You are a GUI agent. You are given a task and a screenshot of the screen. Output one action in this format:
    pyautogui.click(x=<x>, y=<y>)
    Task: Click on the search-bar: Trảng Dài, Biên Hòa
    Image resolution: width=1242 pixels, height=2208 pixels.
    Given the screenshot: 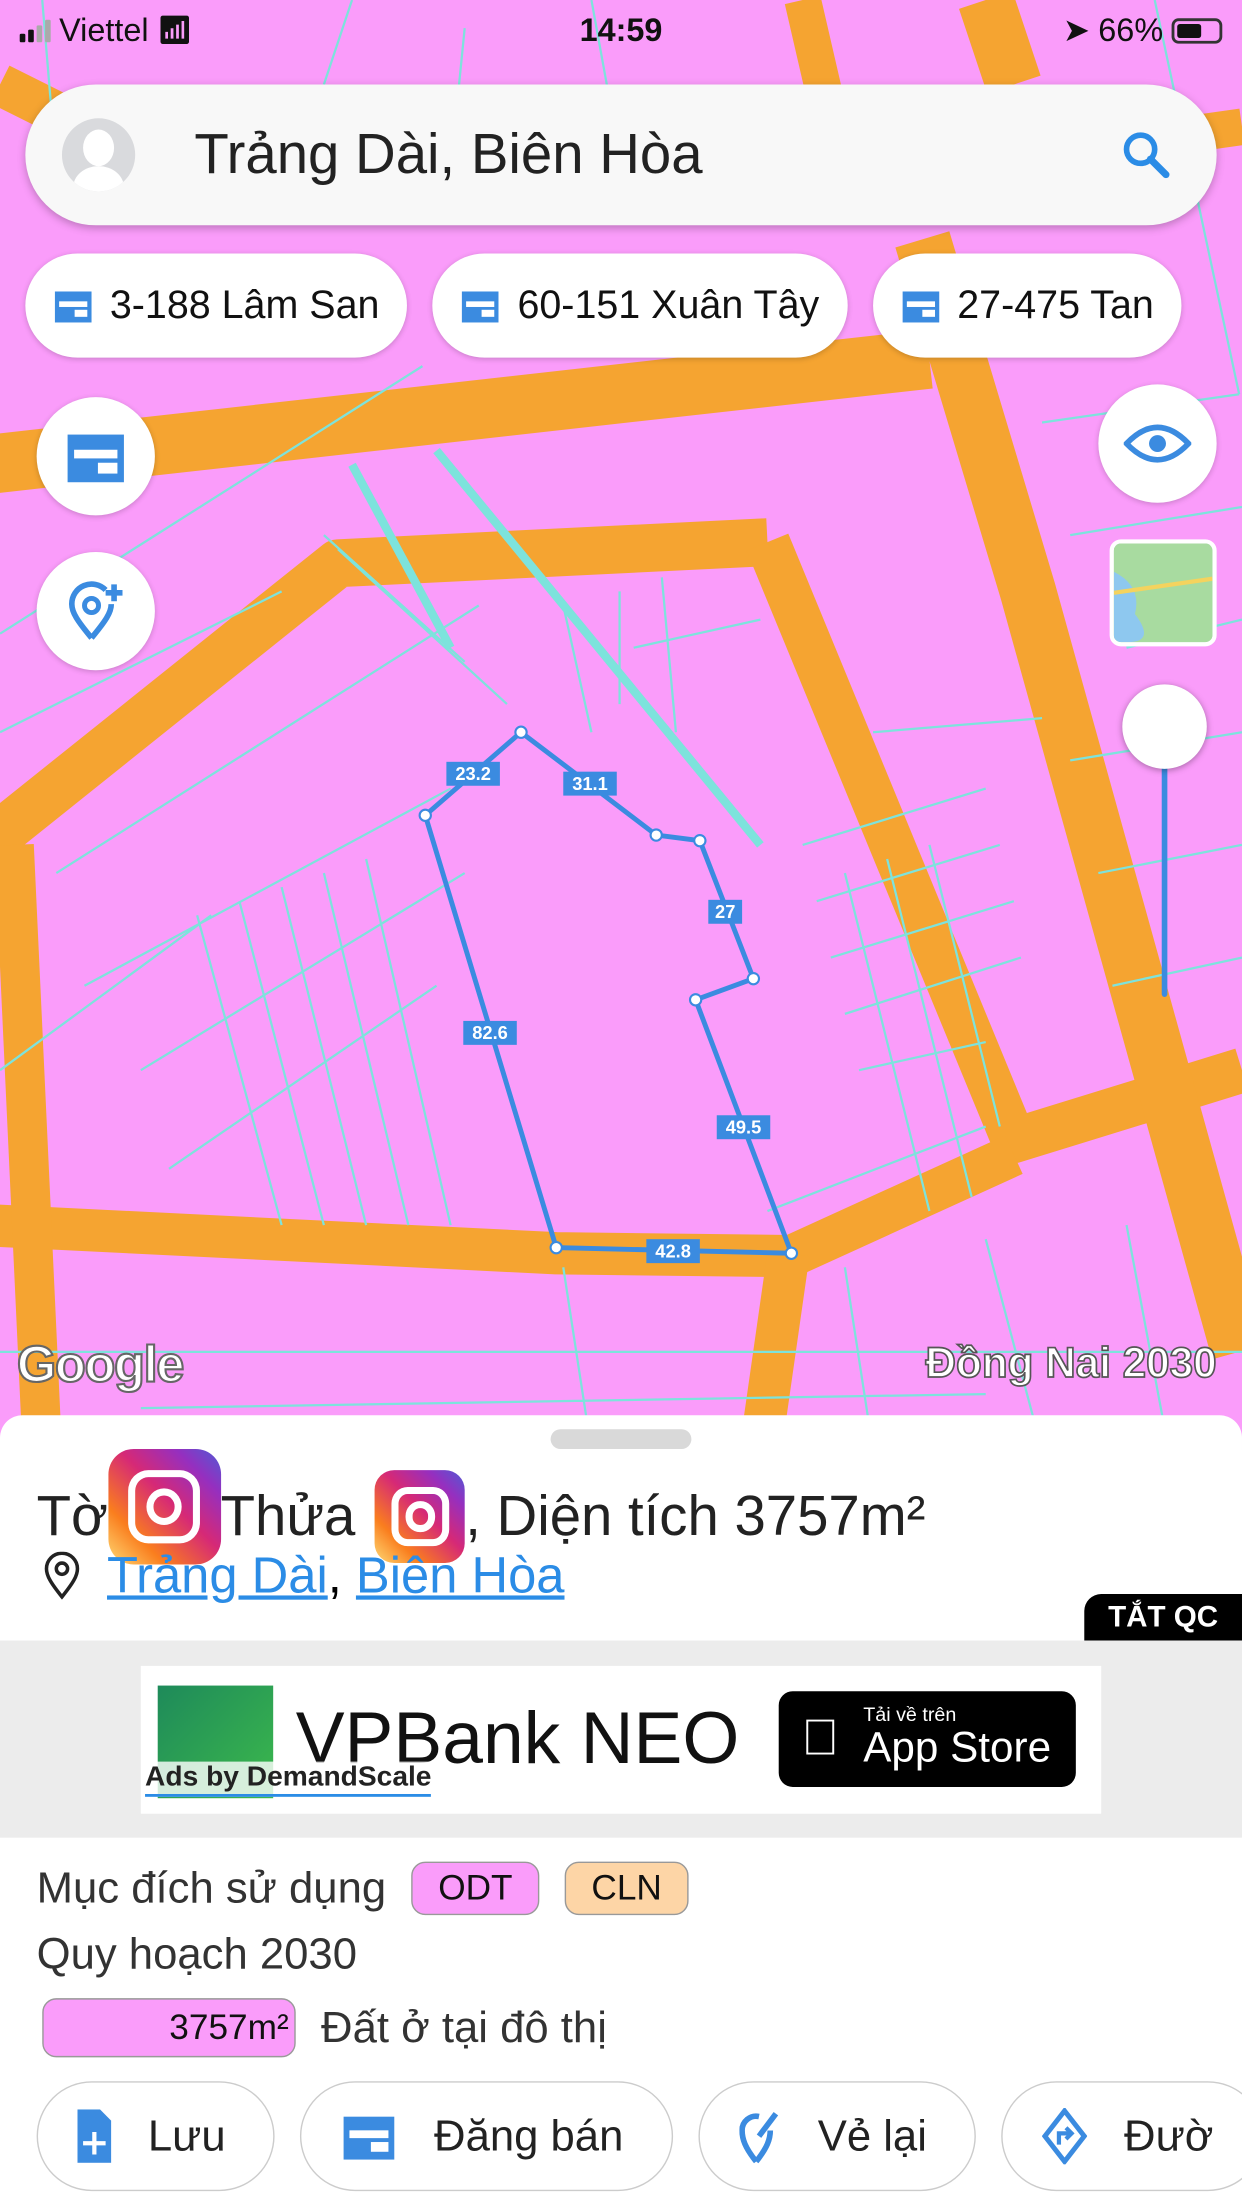 What is the action you would take?
    pyautogui.click(x=621, y=155)
    